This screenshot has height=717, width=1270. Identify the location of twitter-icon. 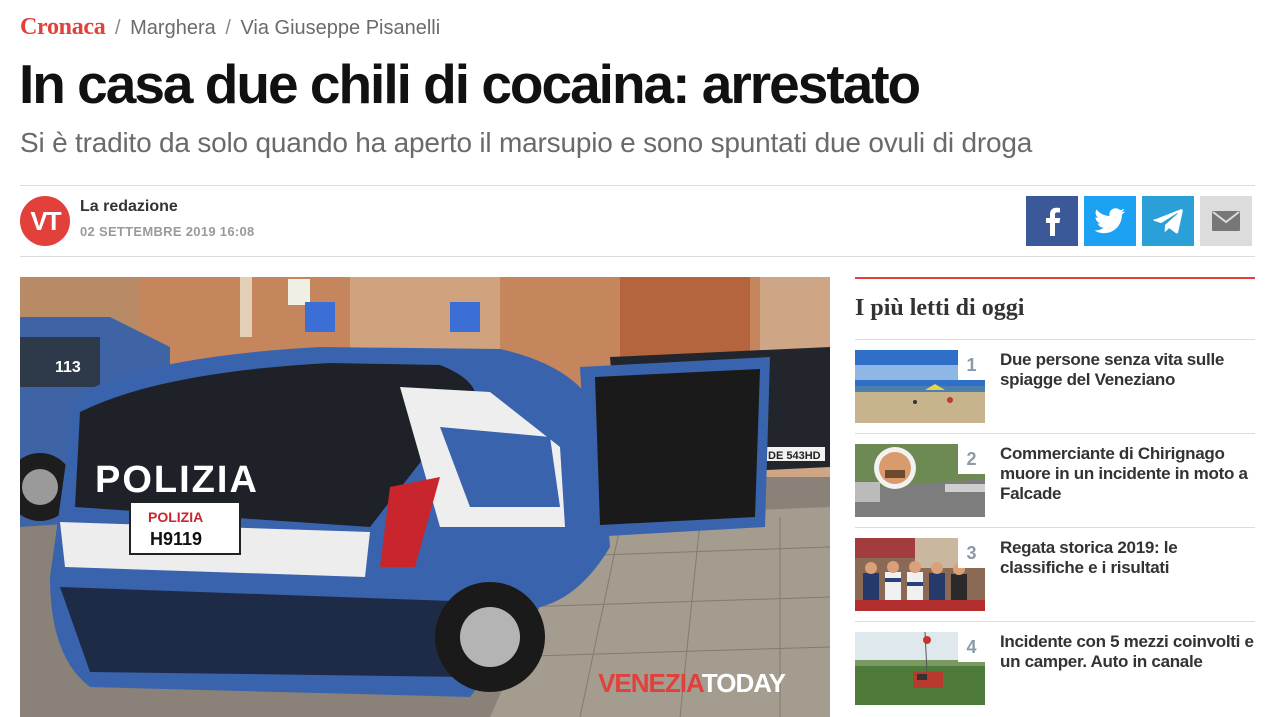
(1109, 221).